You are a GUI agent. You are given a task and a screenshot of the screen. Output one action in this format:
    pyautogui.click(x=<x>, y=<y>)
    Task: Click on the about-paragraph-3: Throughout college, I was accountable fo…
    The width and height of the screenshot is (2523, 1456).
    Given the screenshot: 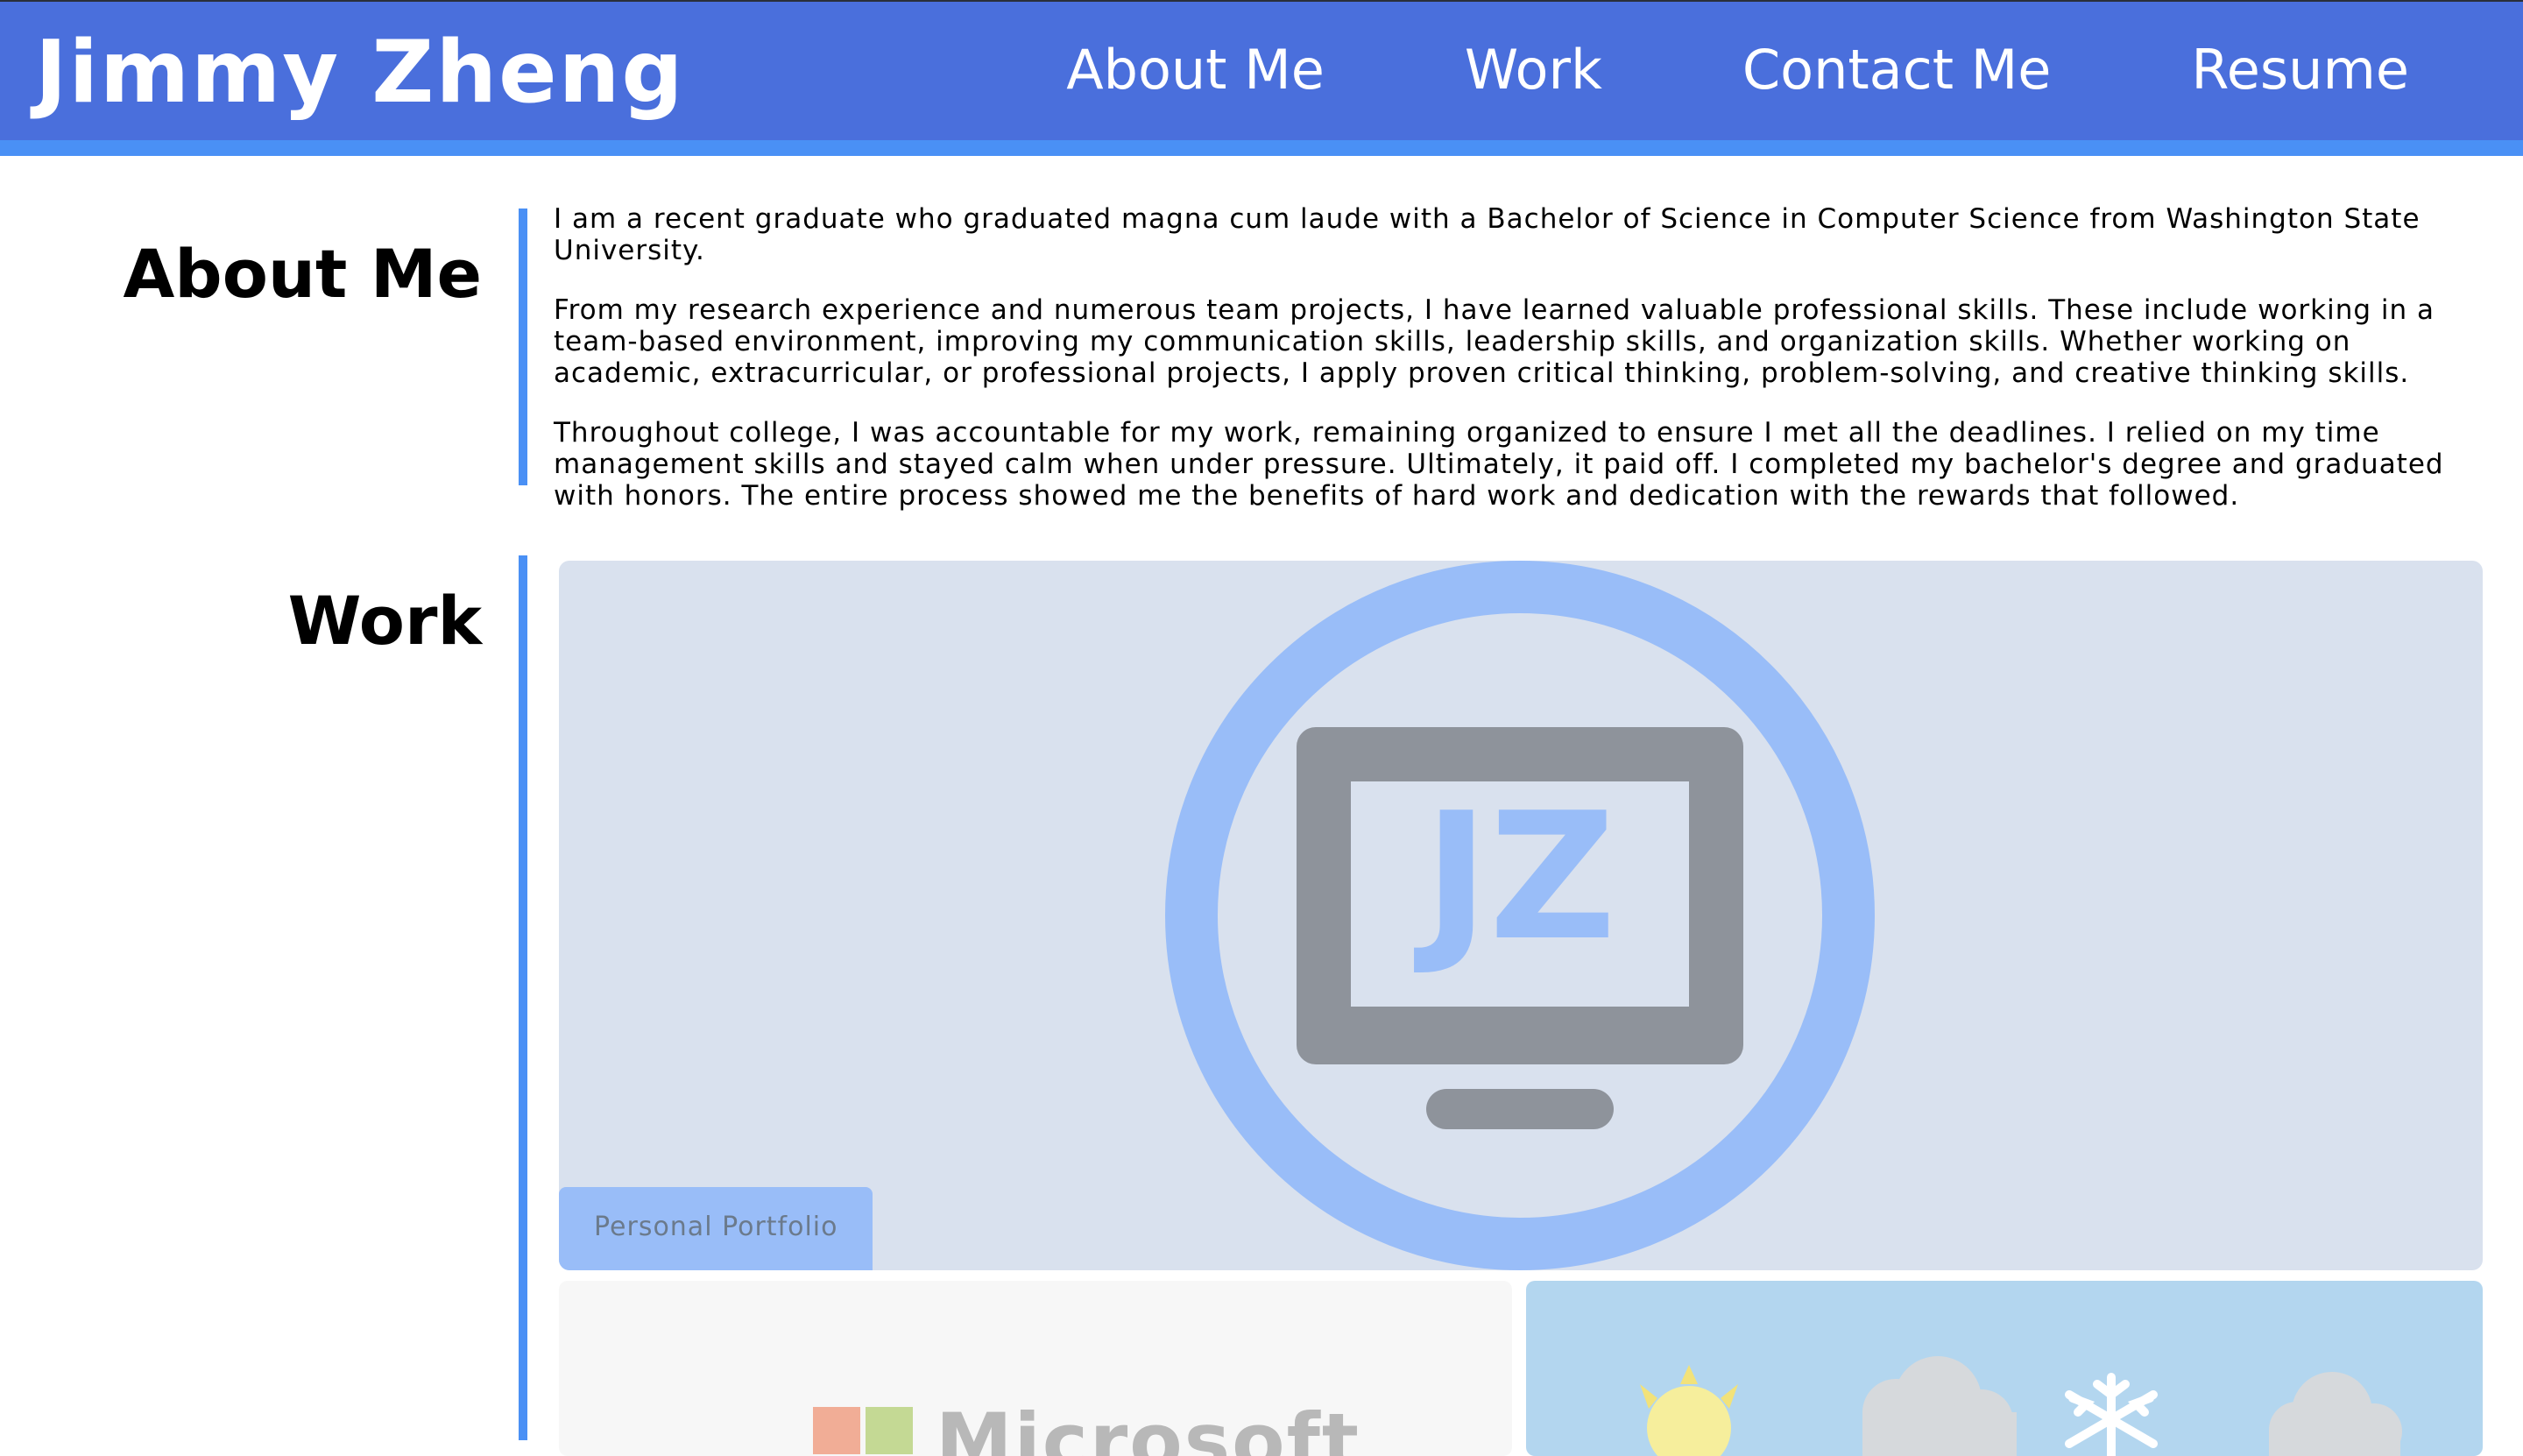 What is the action you would take?
    pyautogui.click(x=1499, y=464)
    